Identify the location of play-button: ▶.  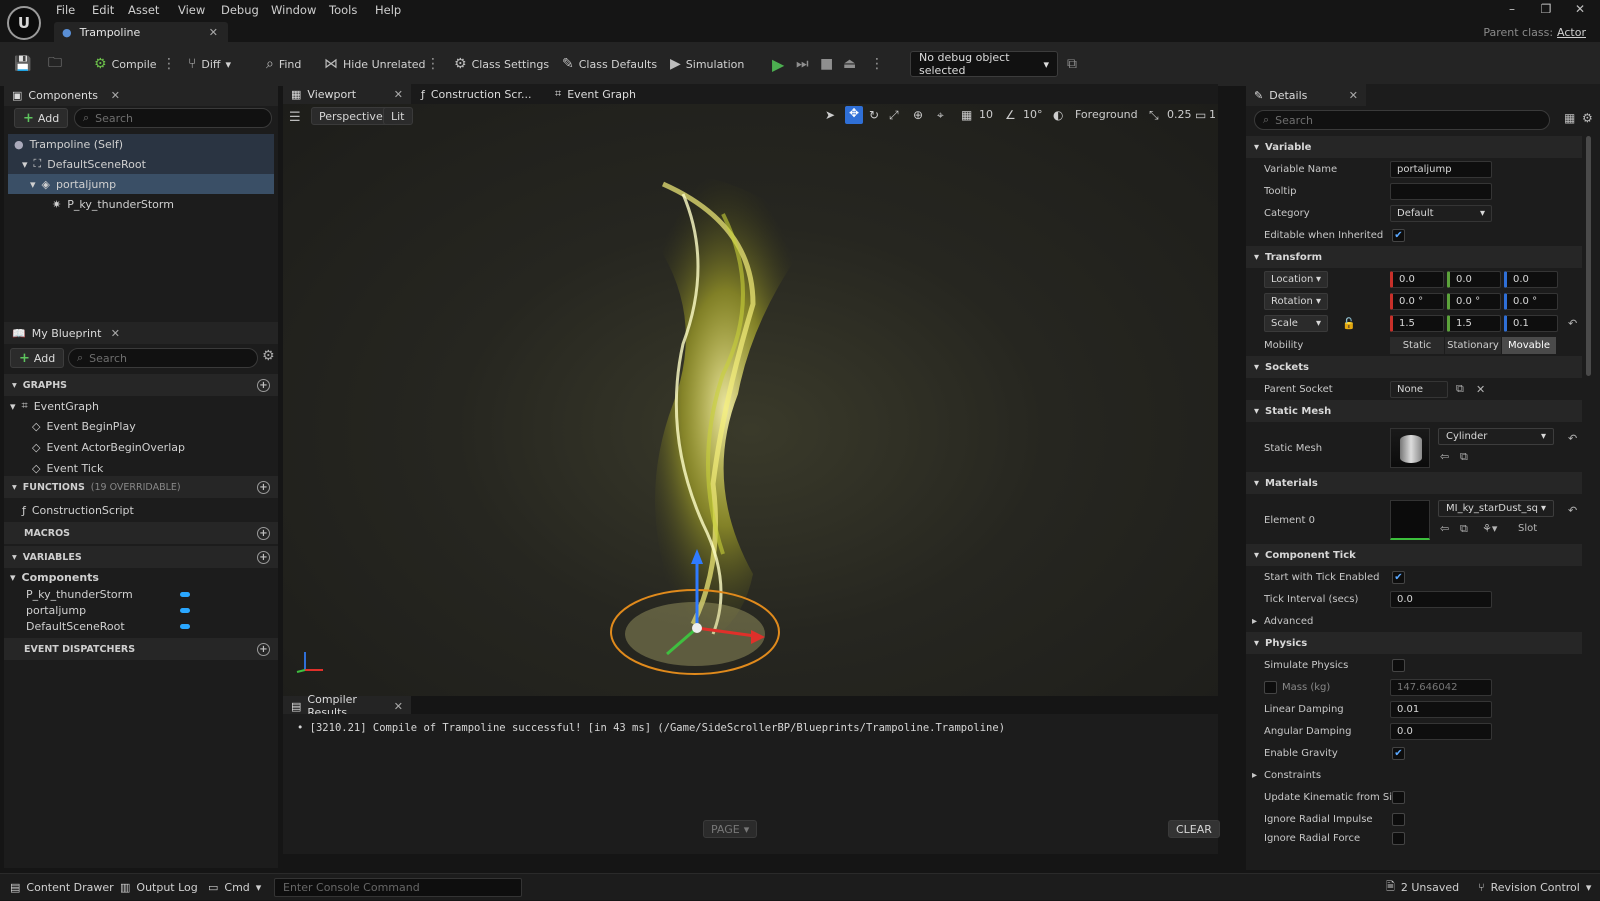
(778, 64).